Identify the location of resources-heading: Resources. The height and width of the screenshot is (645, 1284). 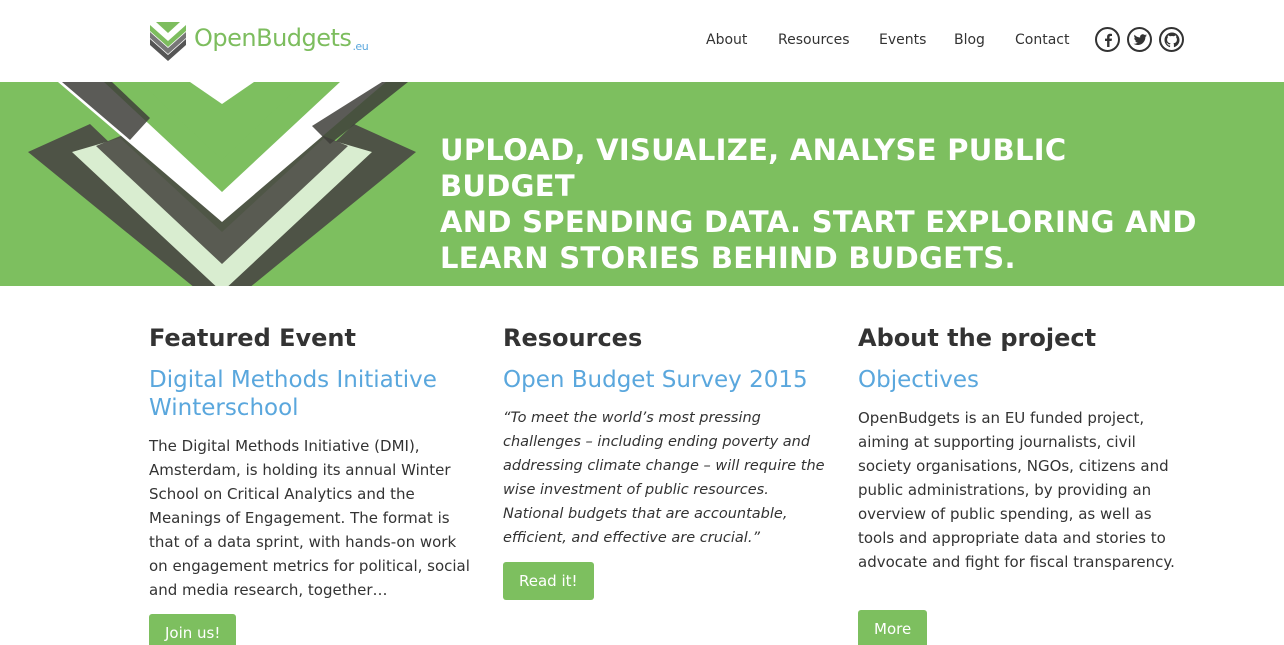
(573, 338).